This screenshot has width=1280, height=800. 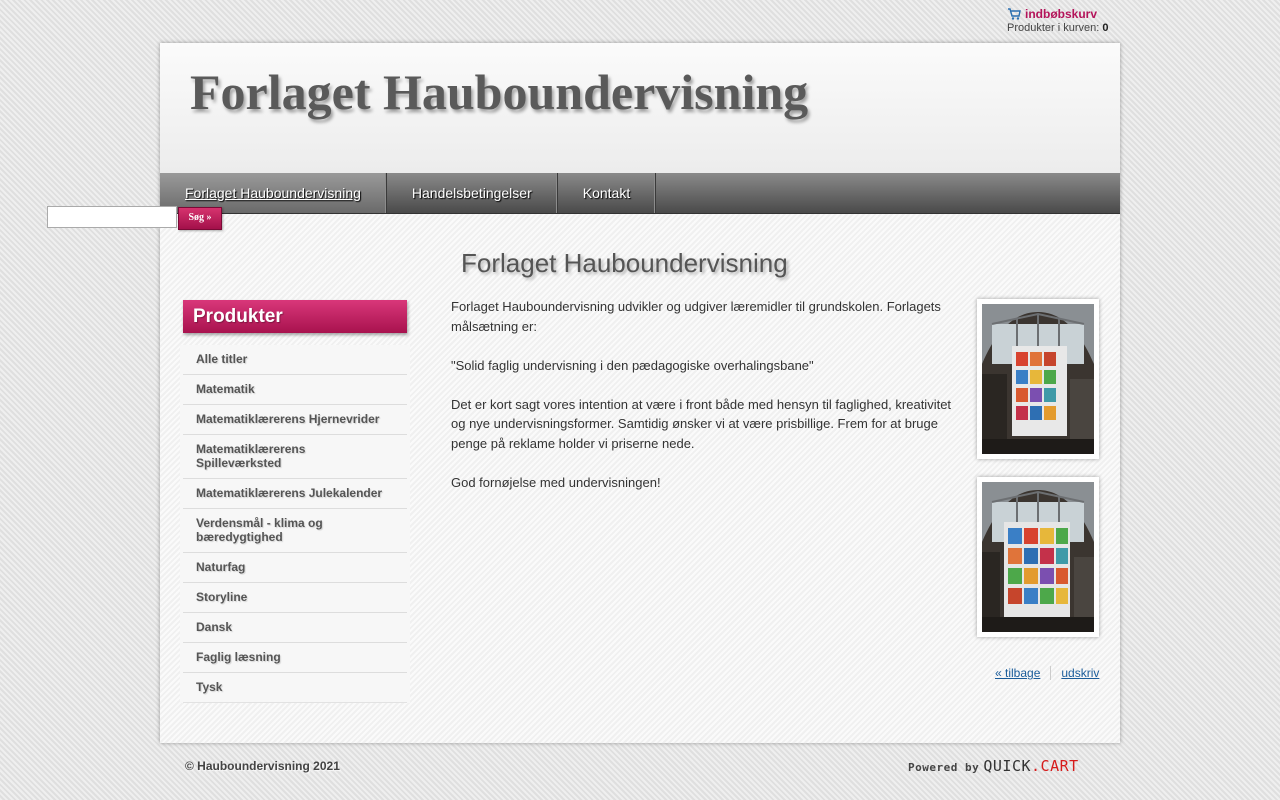 What do you see at coordinates (295, 658) in the screenshot?
I see `sidebar-item-faglig-laesning: Faglig læsning` at bounding box center [295, 658].